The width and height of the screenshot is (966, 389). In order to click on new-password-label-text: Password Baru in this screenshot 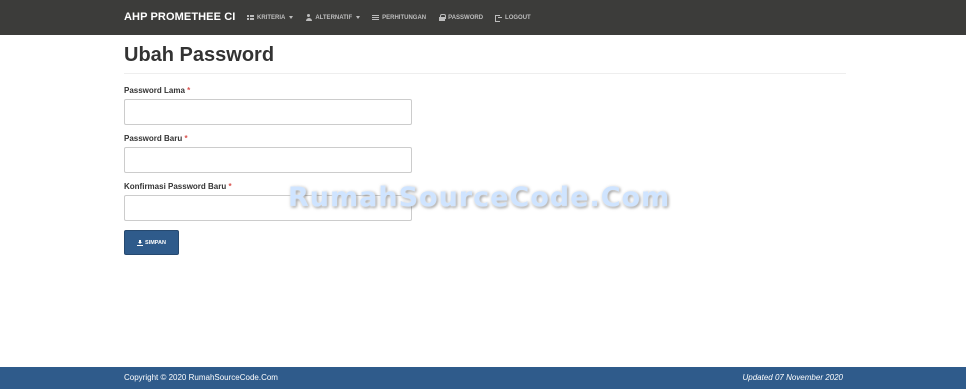, I will do `click(153, 138)`.